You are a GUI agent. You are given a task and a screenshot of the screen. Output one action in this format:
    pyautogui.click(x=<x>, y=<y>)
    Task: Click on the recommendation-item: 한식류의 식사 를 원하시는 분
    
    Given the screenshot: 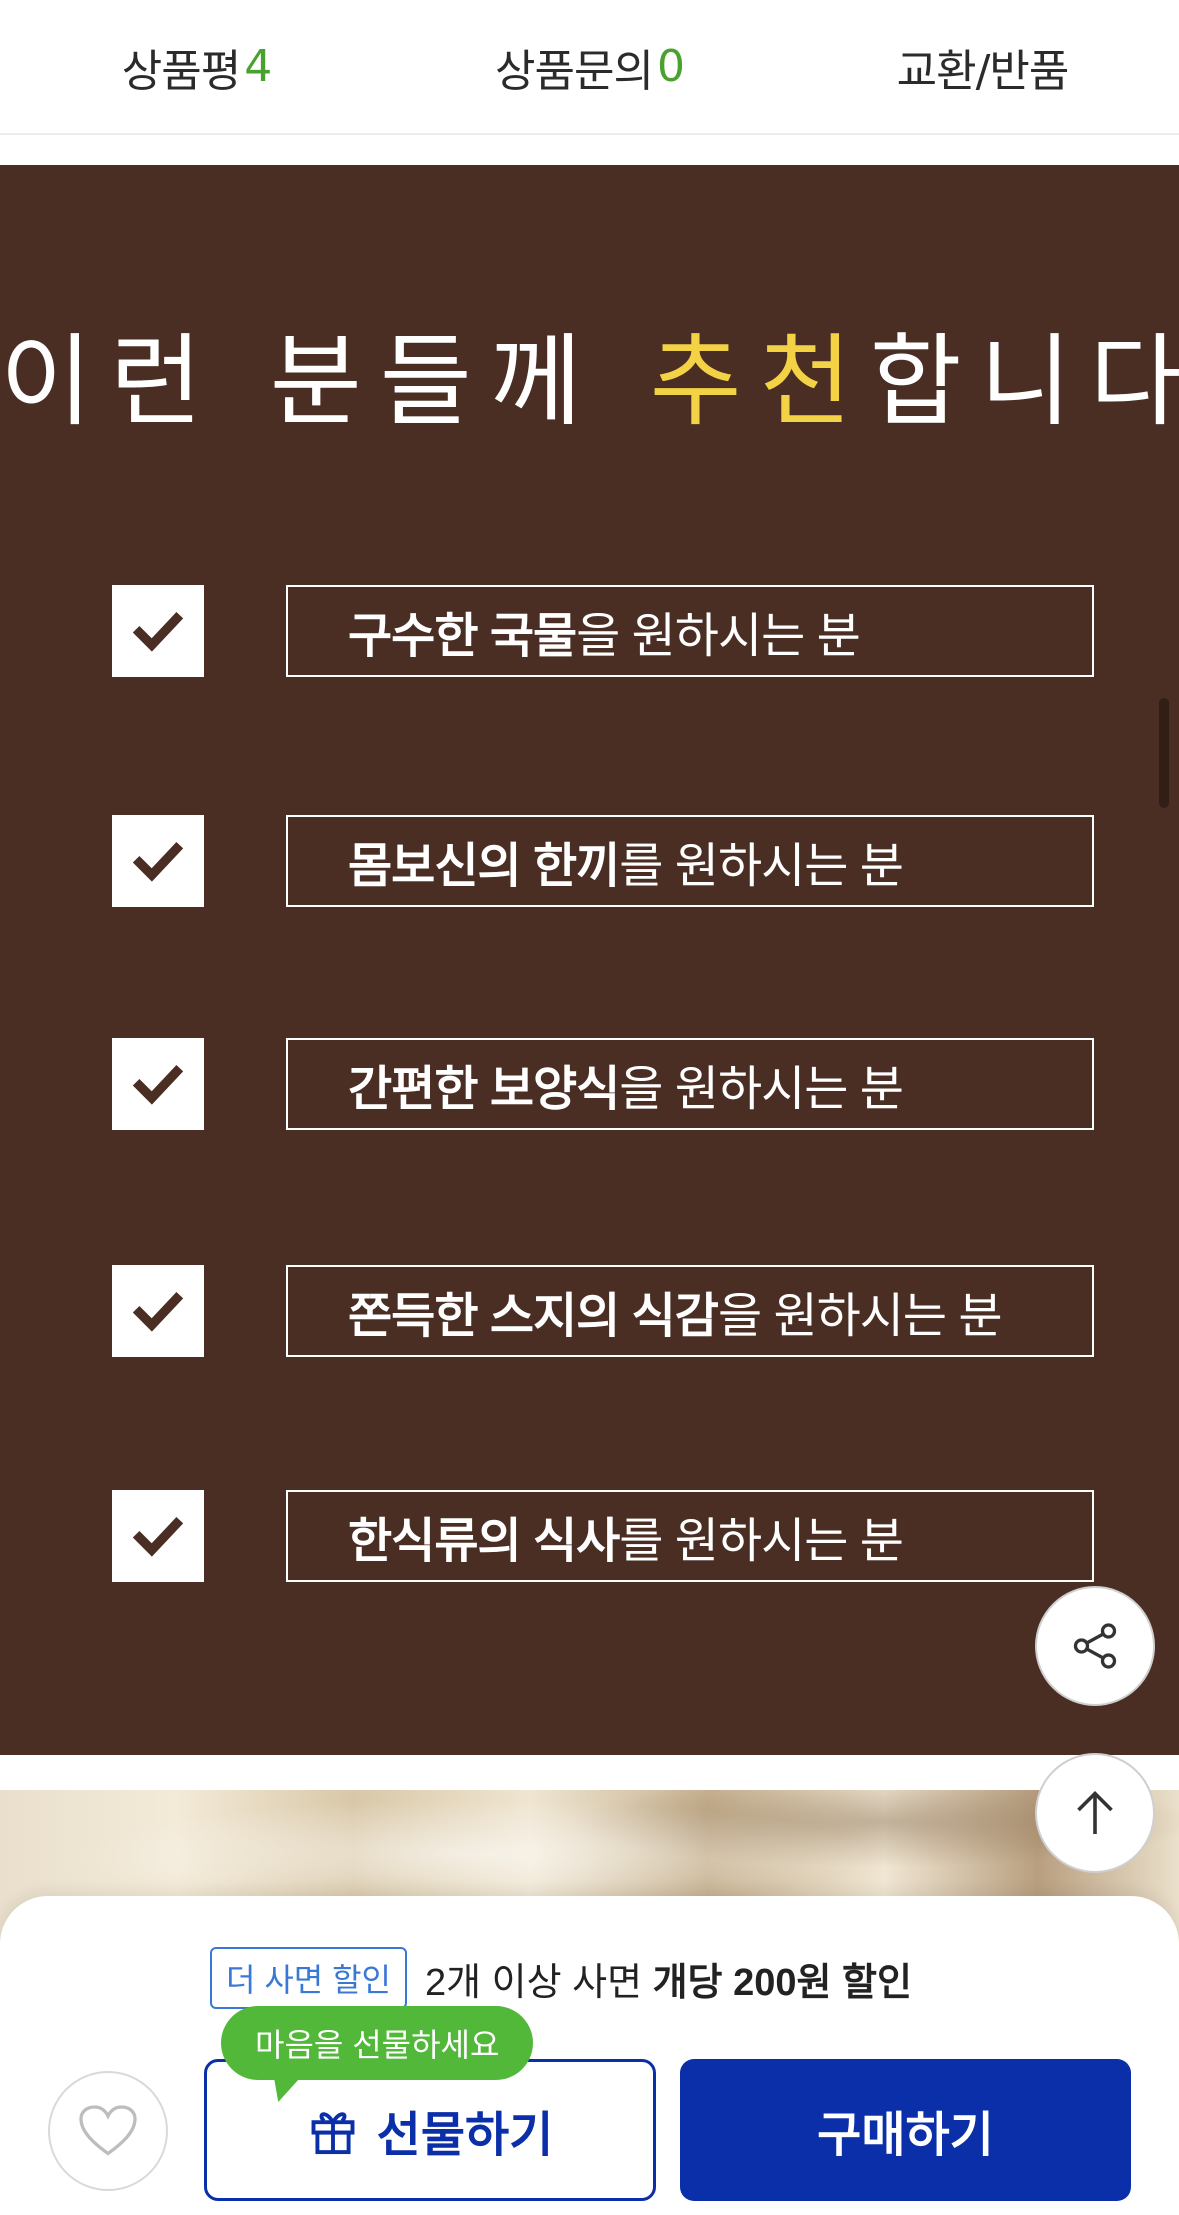 What is the action you would take?
    pyautogui.click(x=603, y=1536)
    